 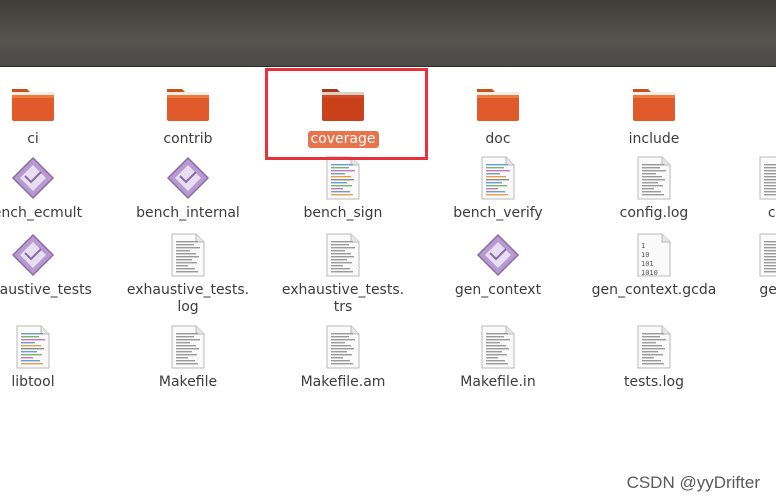 What do you see at coordinates (654, 382) in the screenshot?
I see `file-label: tests.log` at bounding box center [654, 382].